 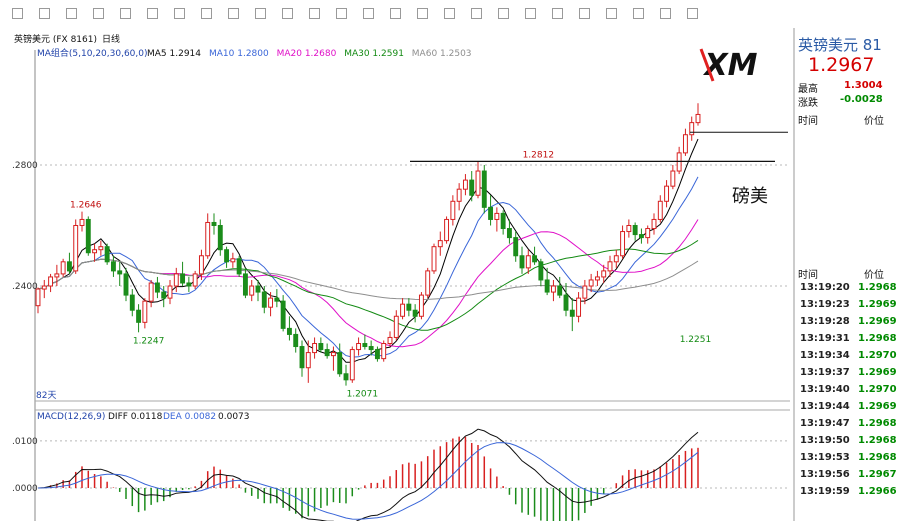 I want to click on y-tick-label: .2400, so click(x=25, y=287).